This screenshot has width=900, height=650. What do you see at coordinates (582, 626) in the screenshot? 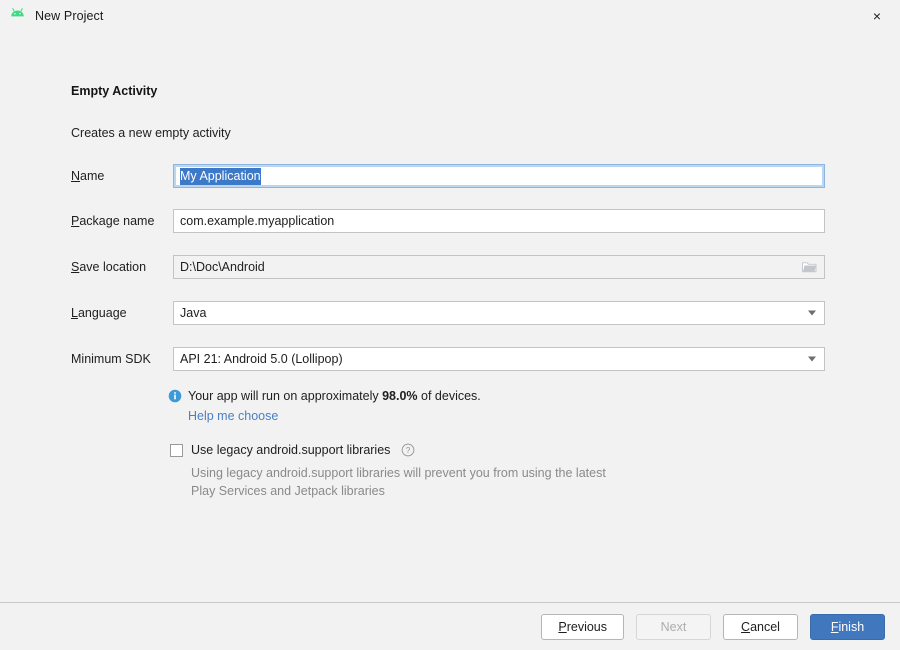
I see `previous-button: Previous` at bounding box center [582, 626].